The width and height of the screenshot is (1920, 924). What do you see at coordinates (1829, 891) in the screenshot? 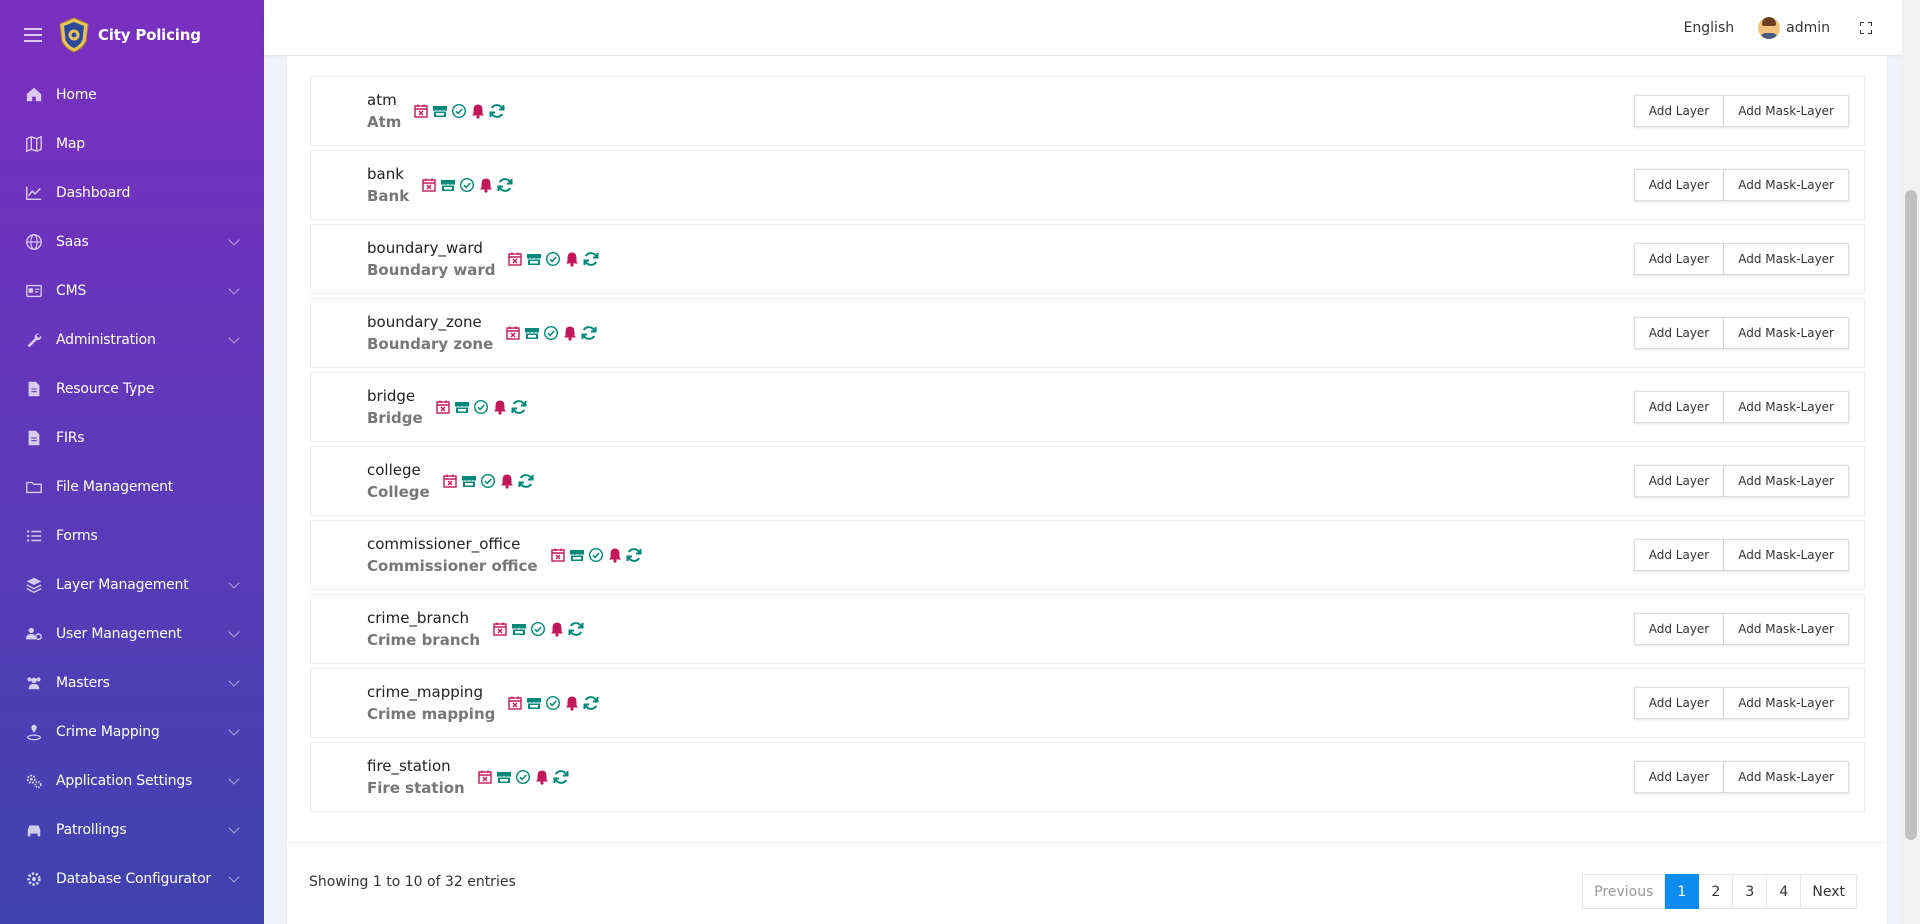
I see `pagination-next: Next` at bounding box center [1829, 891].